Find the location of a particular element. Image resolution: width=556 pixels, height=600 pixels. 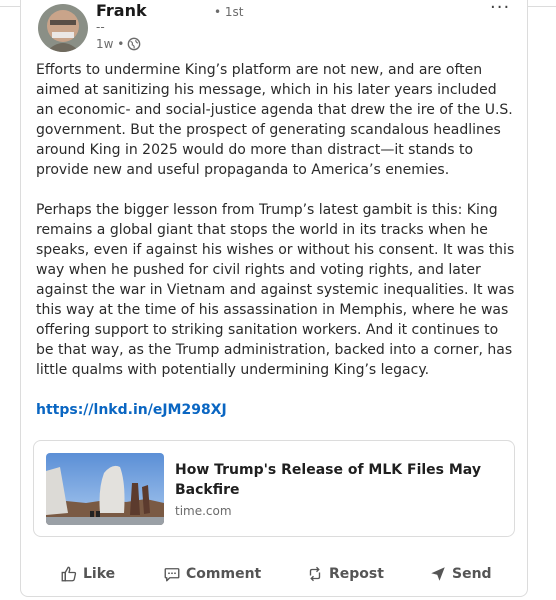

more-options-button: ··· is located at coordinates (500, 9).